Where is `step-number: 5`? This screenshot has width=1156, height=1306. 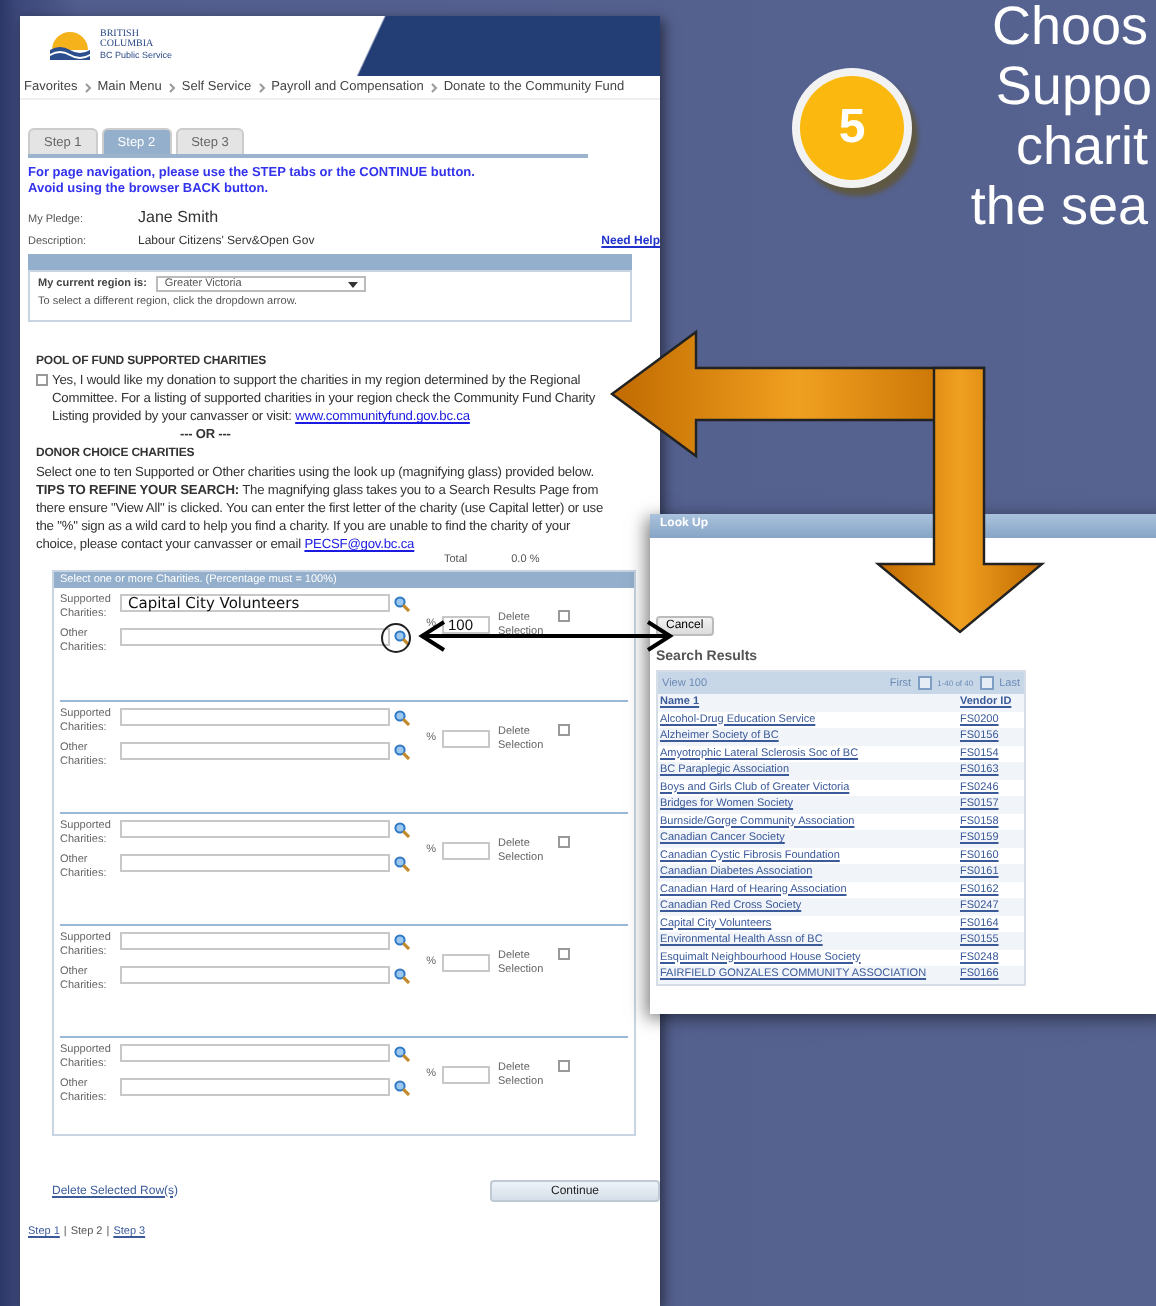 step-number: 5 is located at coordinates (852, 128).